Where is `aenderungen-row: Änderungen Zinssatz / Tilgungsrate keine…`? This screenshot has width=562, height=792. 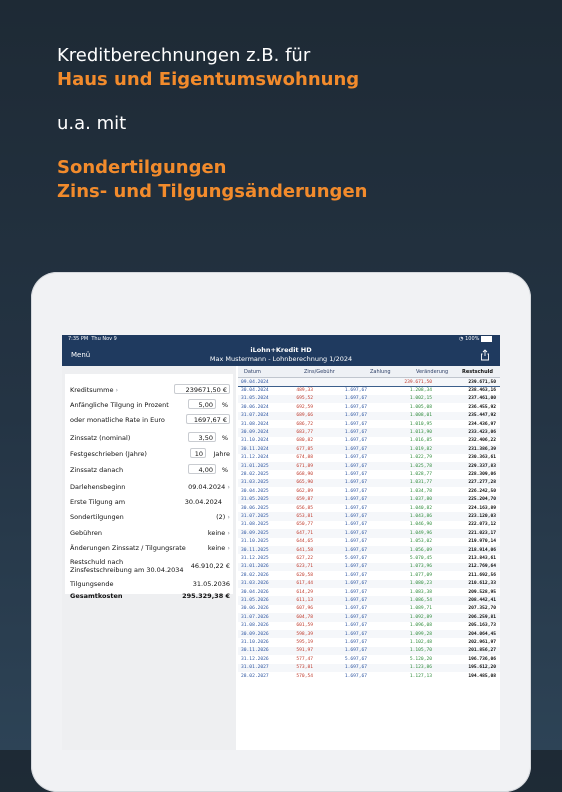 aenderungen-row: Änderungen Zinssatz / Tilgungsrate keine… is located at coordinates (150, 548).